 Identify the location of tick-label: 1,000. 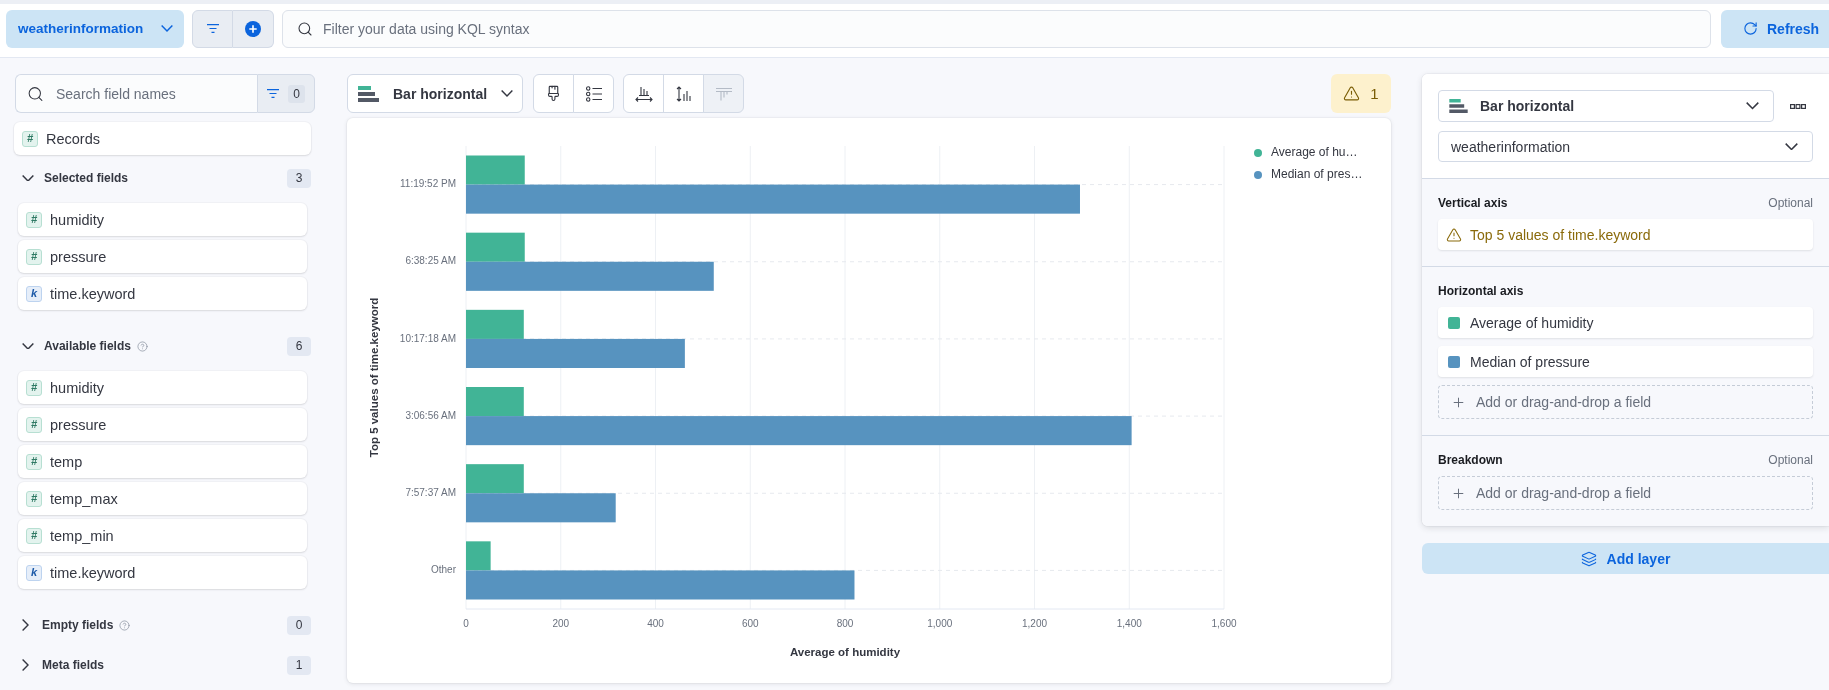
(940, 623).